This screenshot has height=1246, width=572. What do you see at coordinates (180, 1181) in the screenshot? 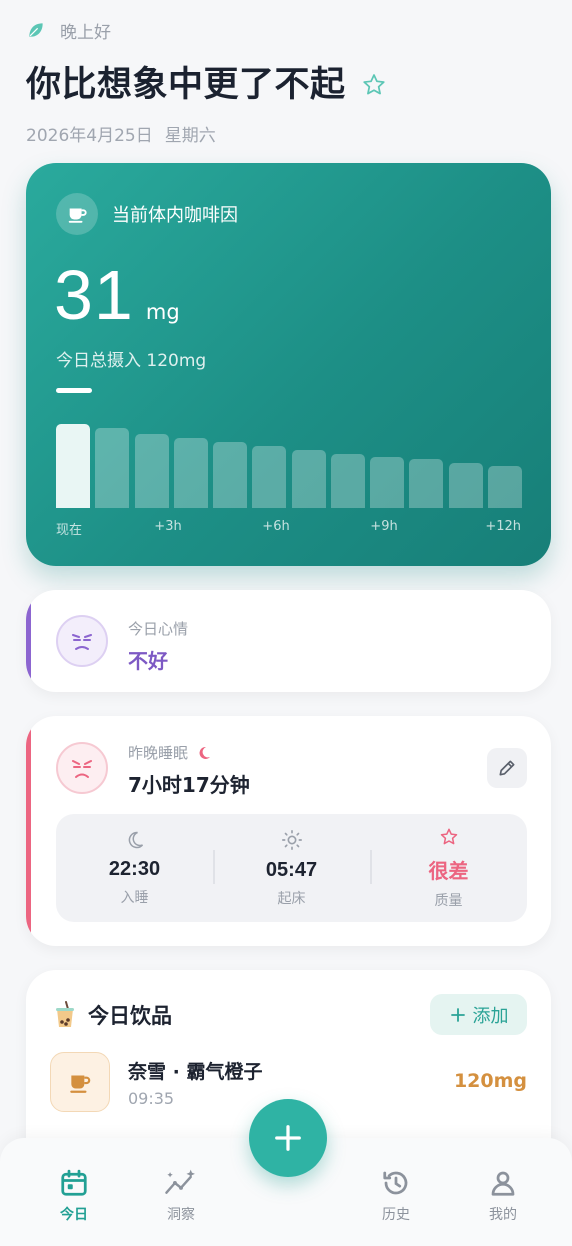
I see `sparkle-chart-icon` at bounding box center [180, 1181].